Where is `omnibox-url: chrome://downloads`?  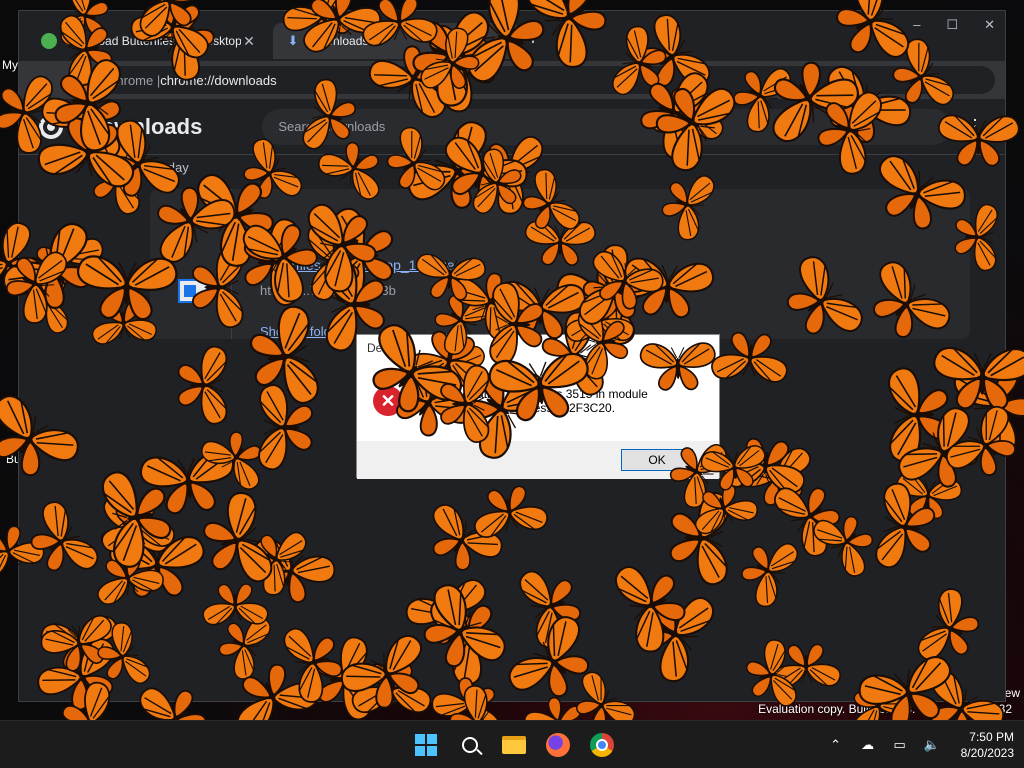
omnibox-url: chrome://downloads is located at coordinates (218, 80).